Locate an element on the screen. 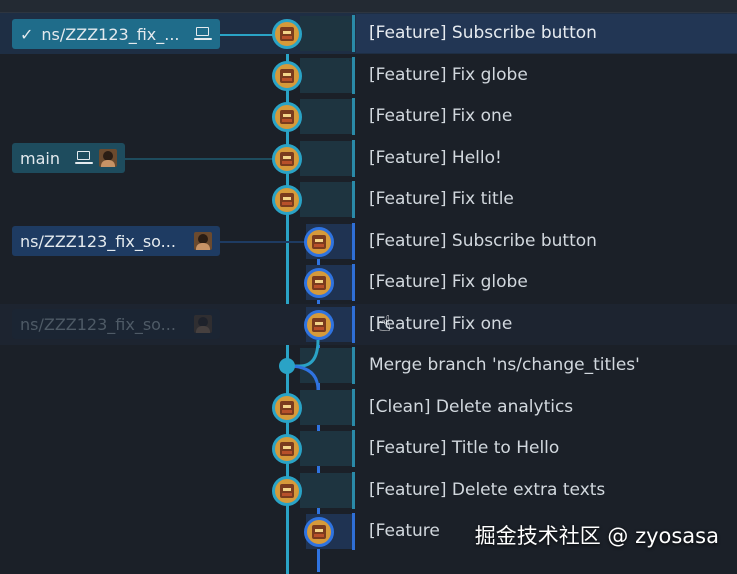 This screenshot has height=574, width=737. commit-message: [Feature] Delete extra texts is located at coordinates (487, 490).